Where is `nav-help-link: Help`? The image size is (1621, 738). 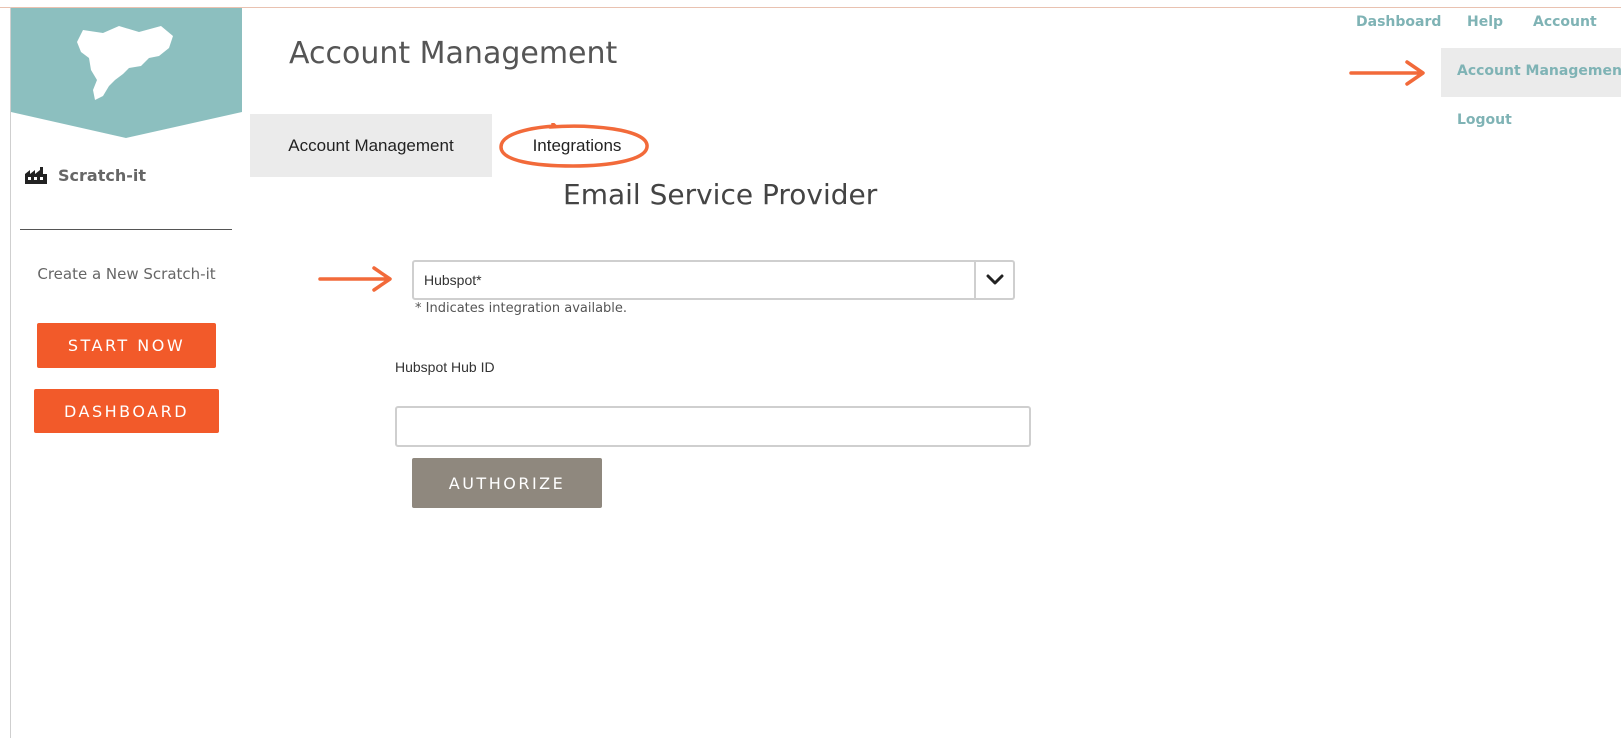
nav-help-link: Help is located at coordinates (1485, 22).